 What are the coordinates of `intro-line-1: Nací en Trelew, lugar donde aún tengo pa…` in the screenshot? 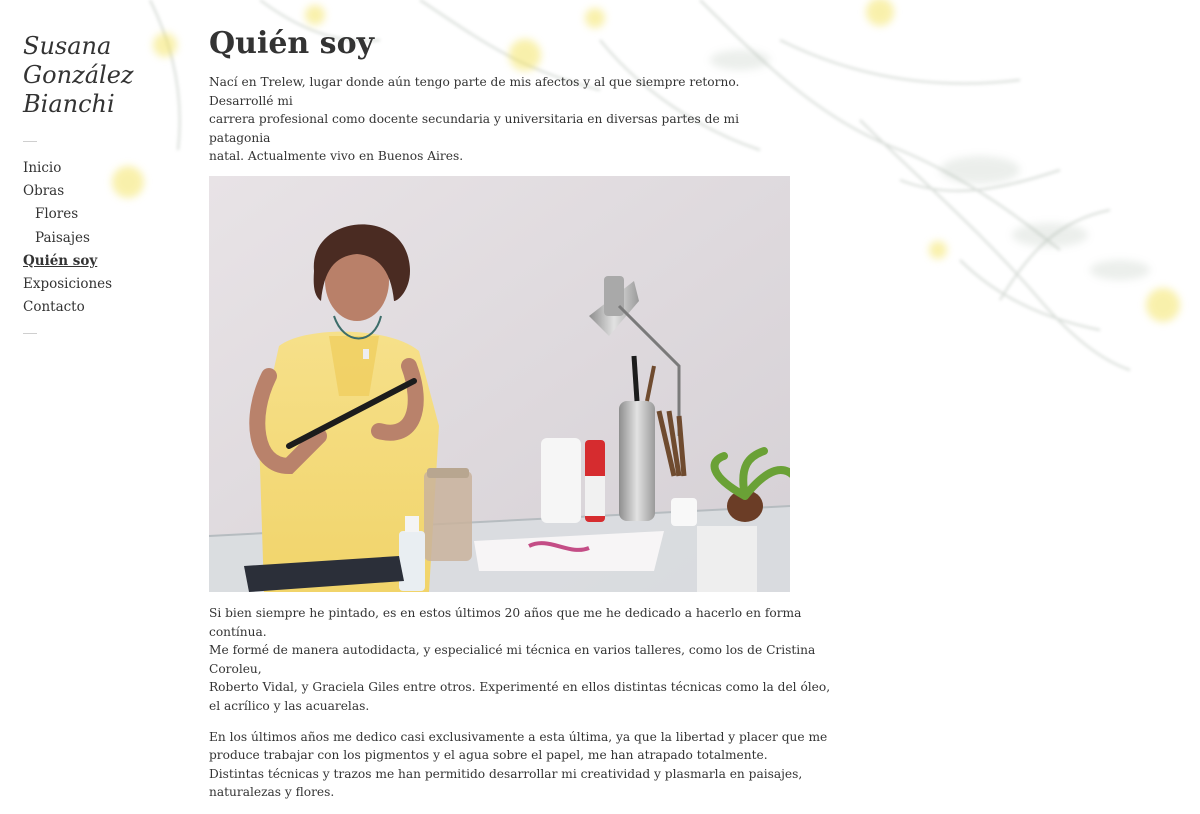 It's located at (474, 91).